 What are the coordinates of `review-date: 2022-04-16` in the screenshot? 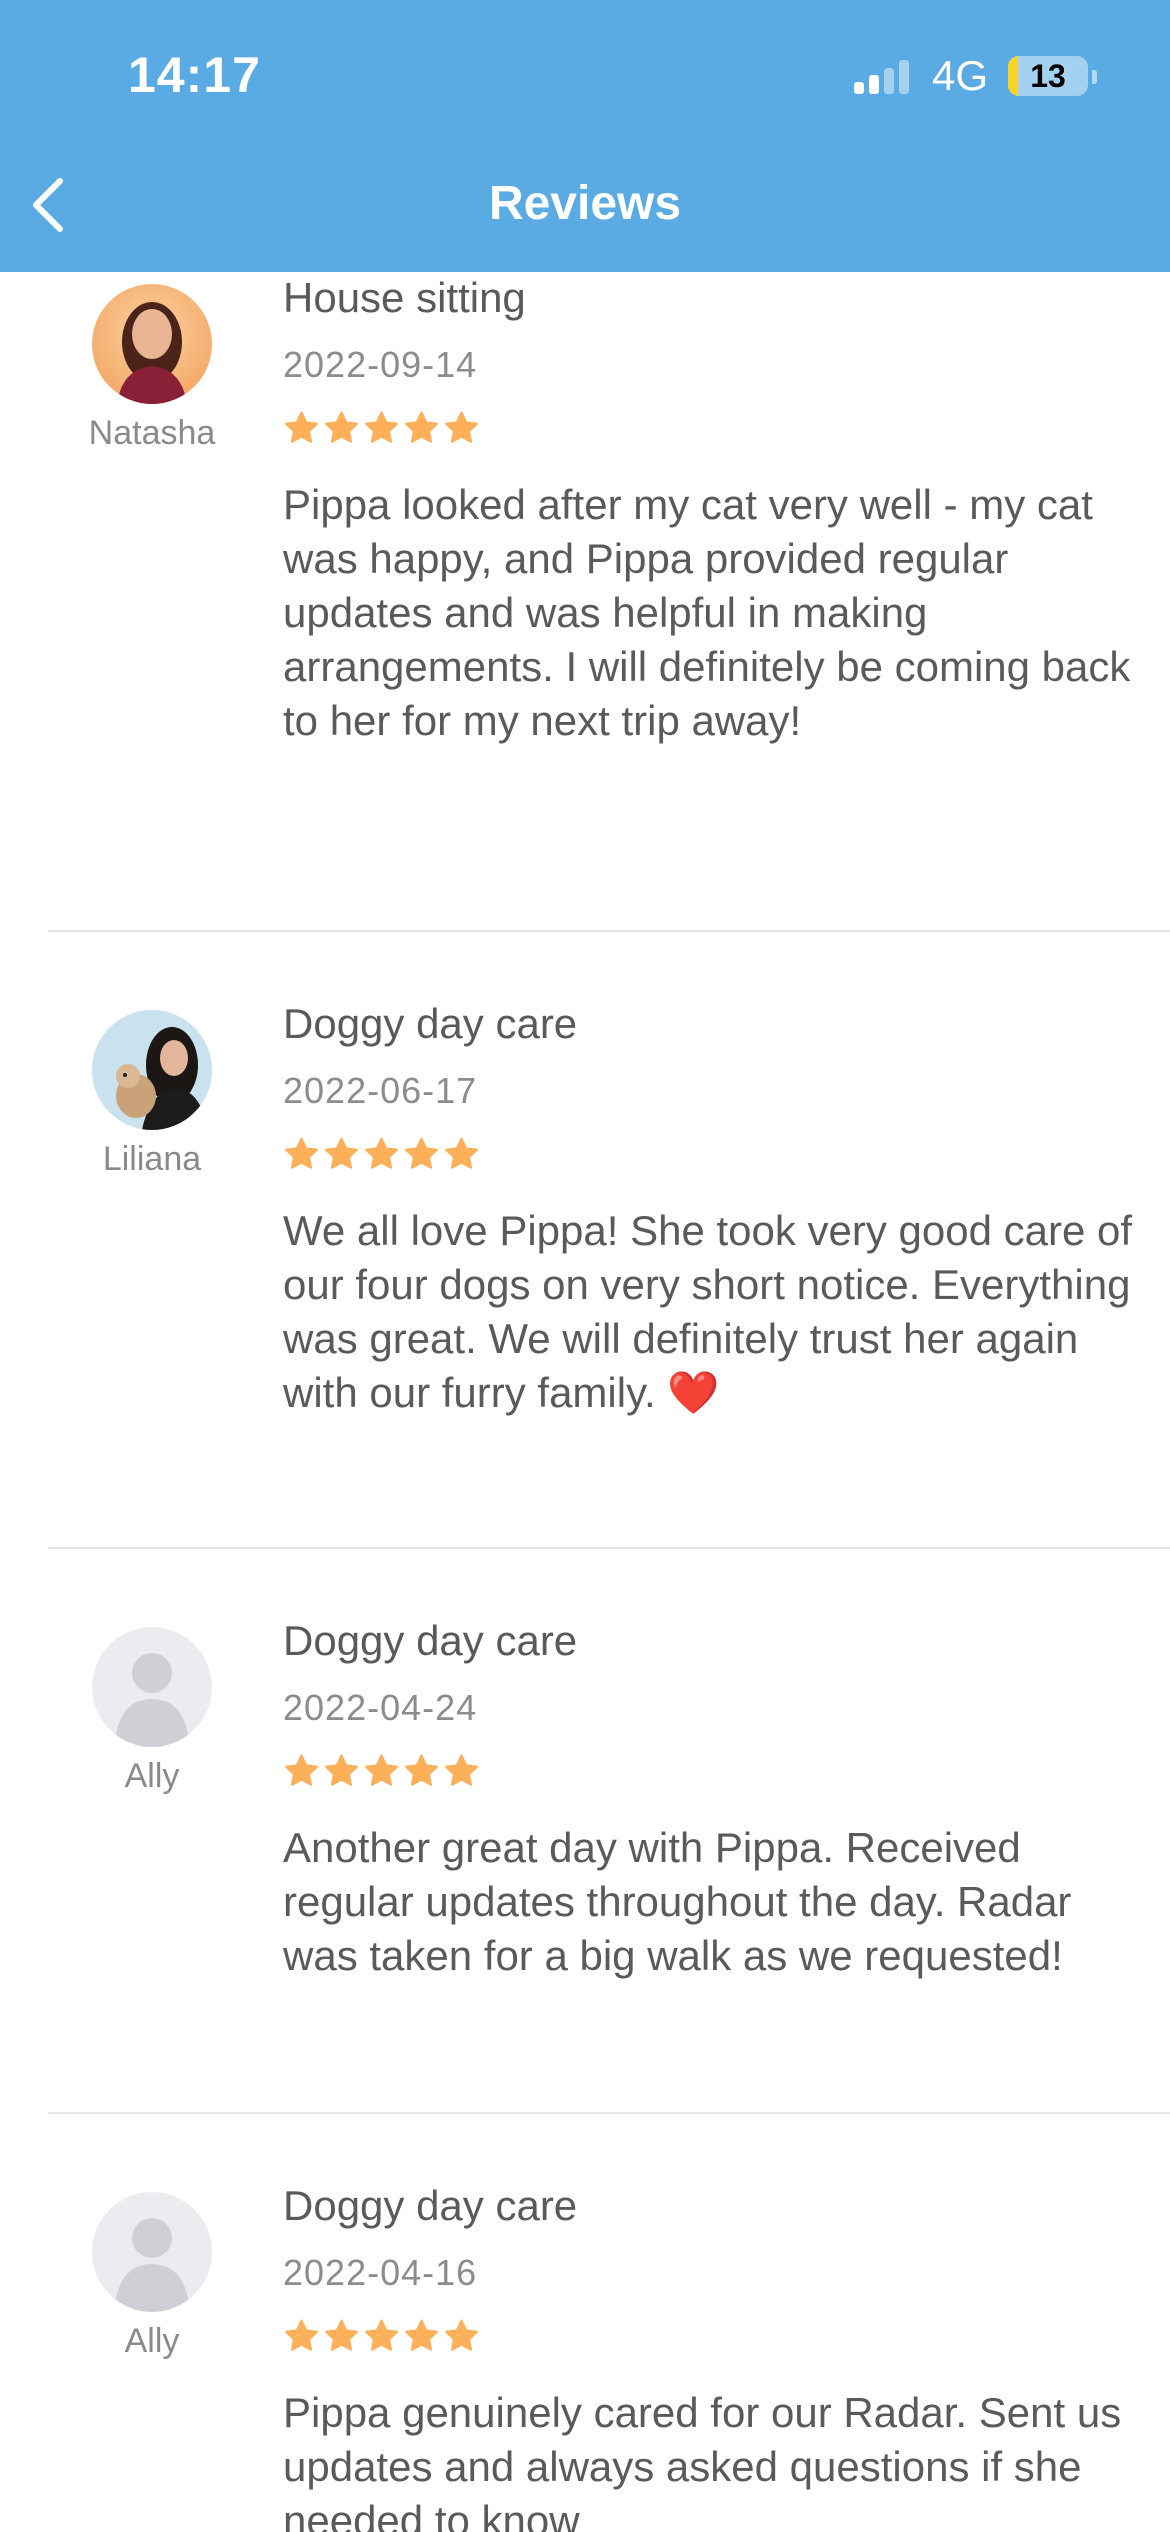 It's located at (380, 2272).